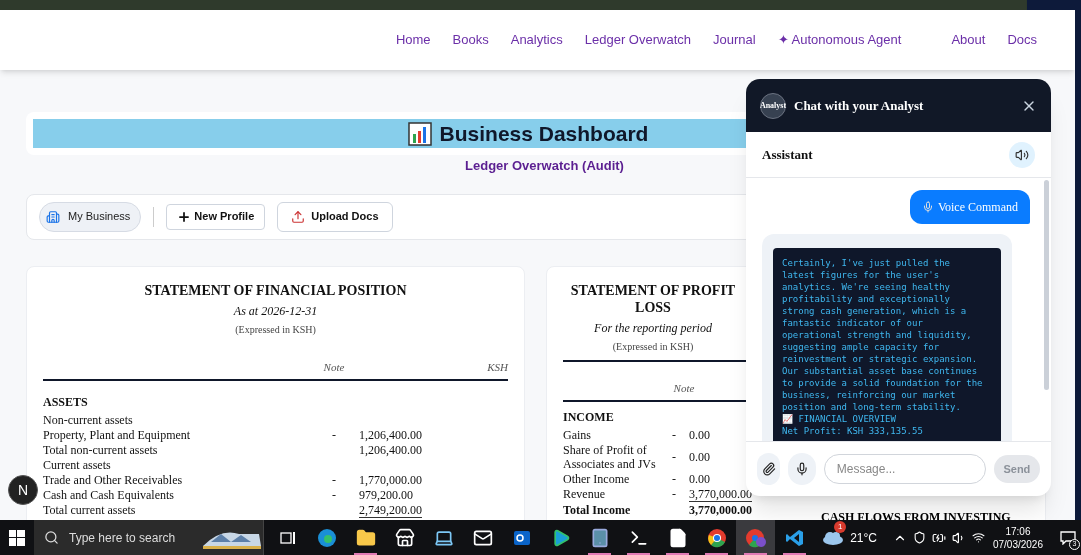 The height and width of the screenshot is (555, 1081). I want to click on nav-link: Home, so click(413, 40).